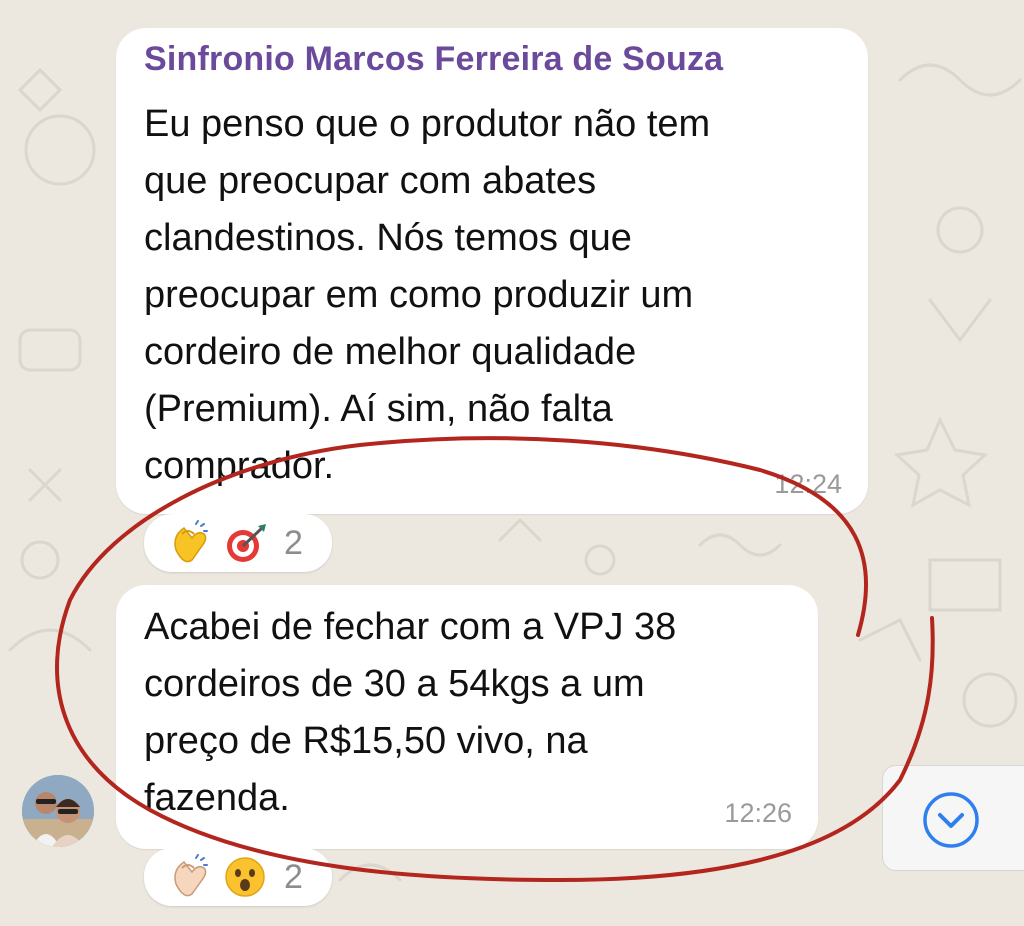 Image resolution: width=1024 pixels, height=926 pixels. I want to click on bullseye-emoji, so click(246, 543).